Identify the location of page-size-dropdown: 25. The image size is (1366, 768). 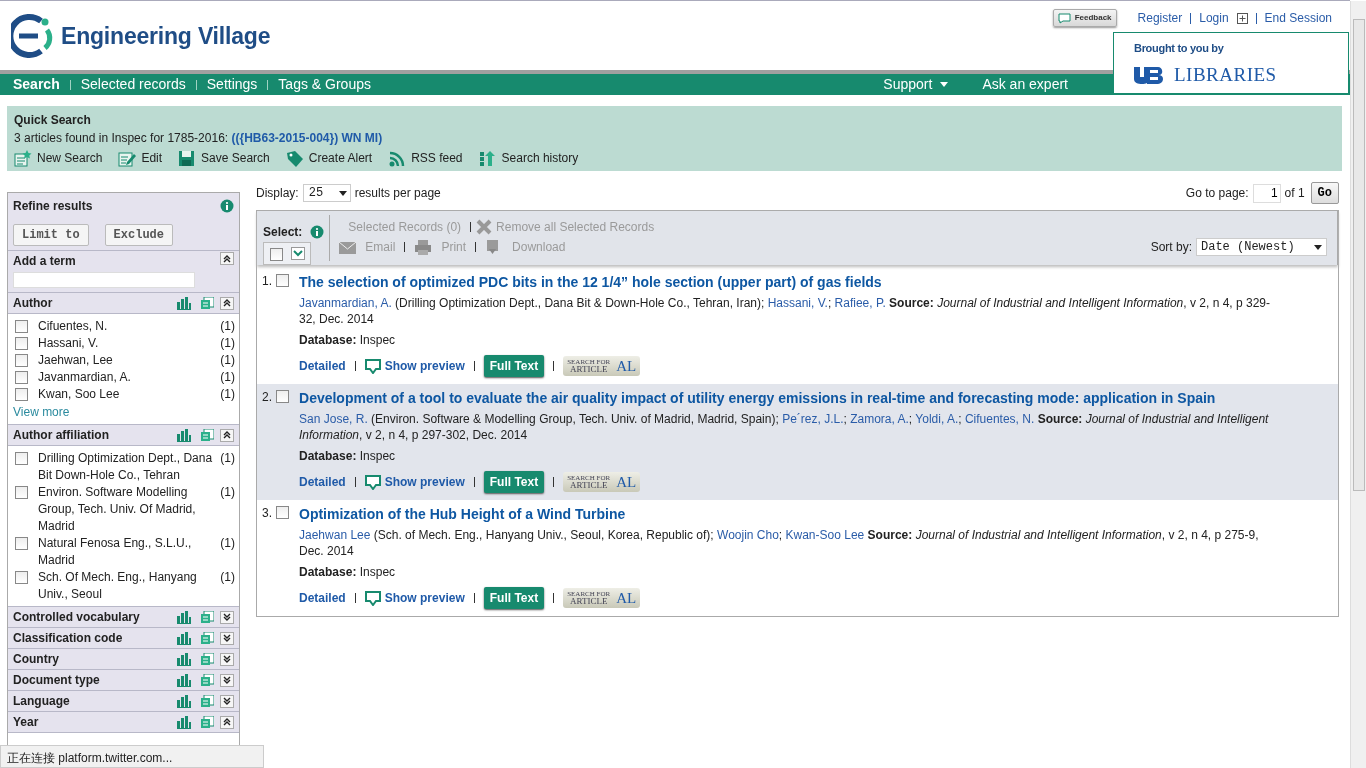
(326, 193).